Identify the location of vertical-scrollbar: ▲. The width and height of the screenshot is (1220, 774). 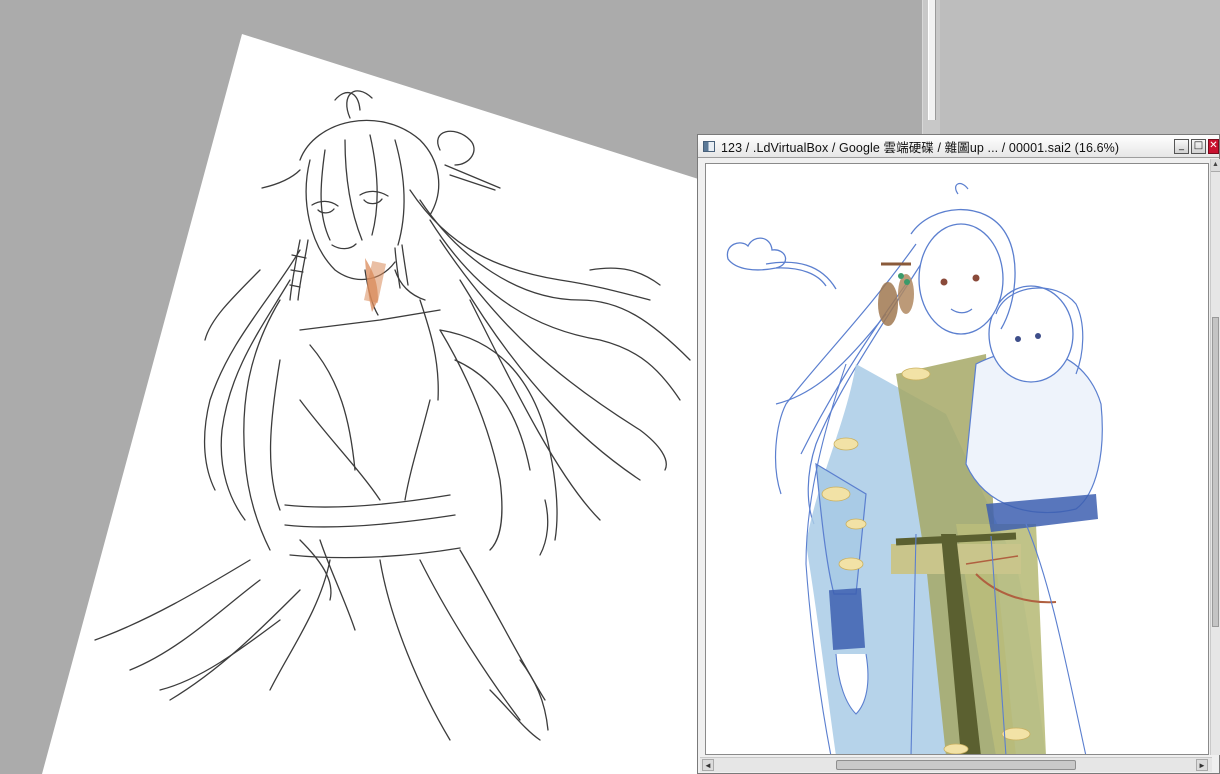
(1215, 457).